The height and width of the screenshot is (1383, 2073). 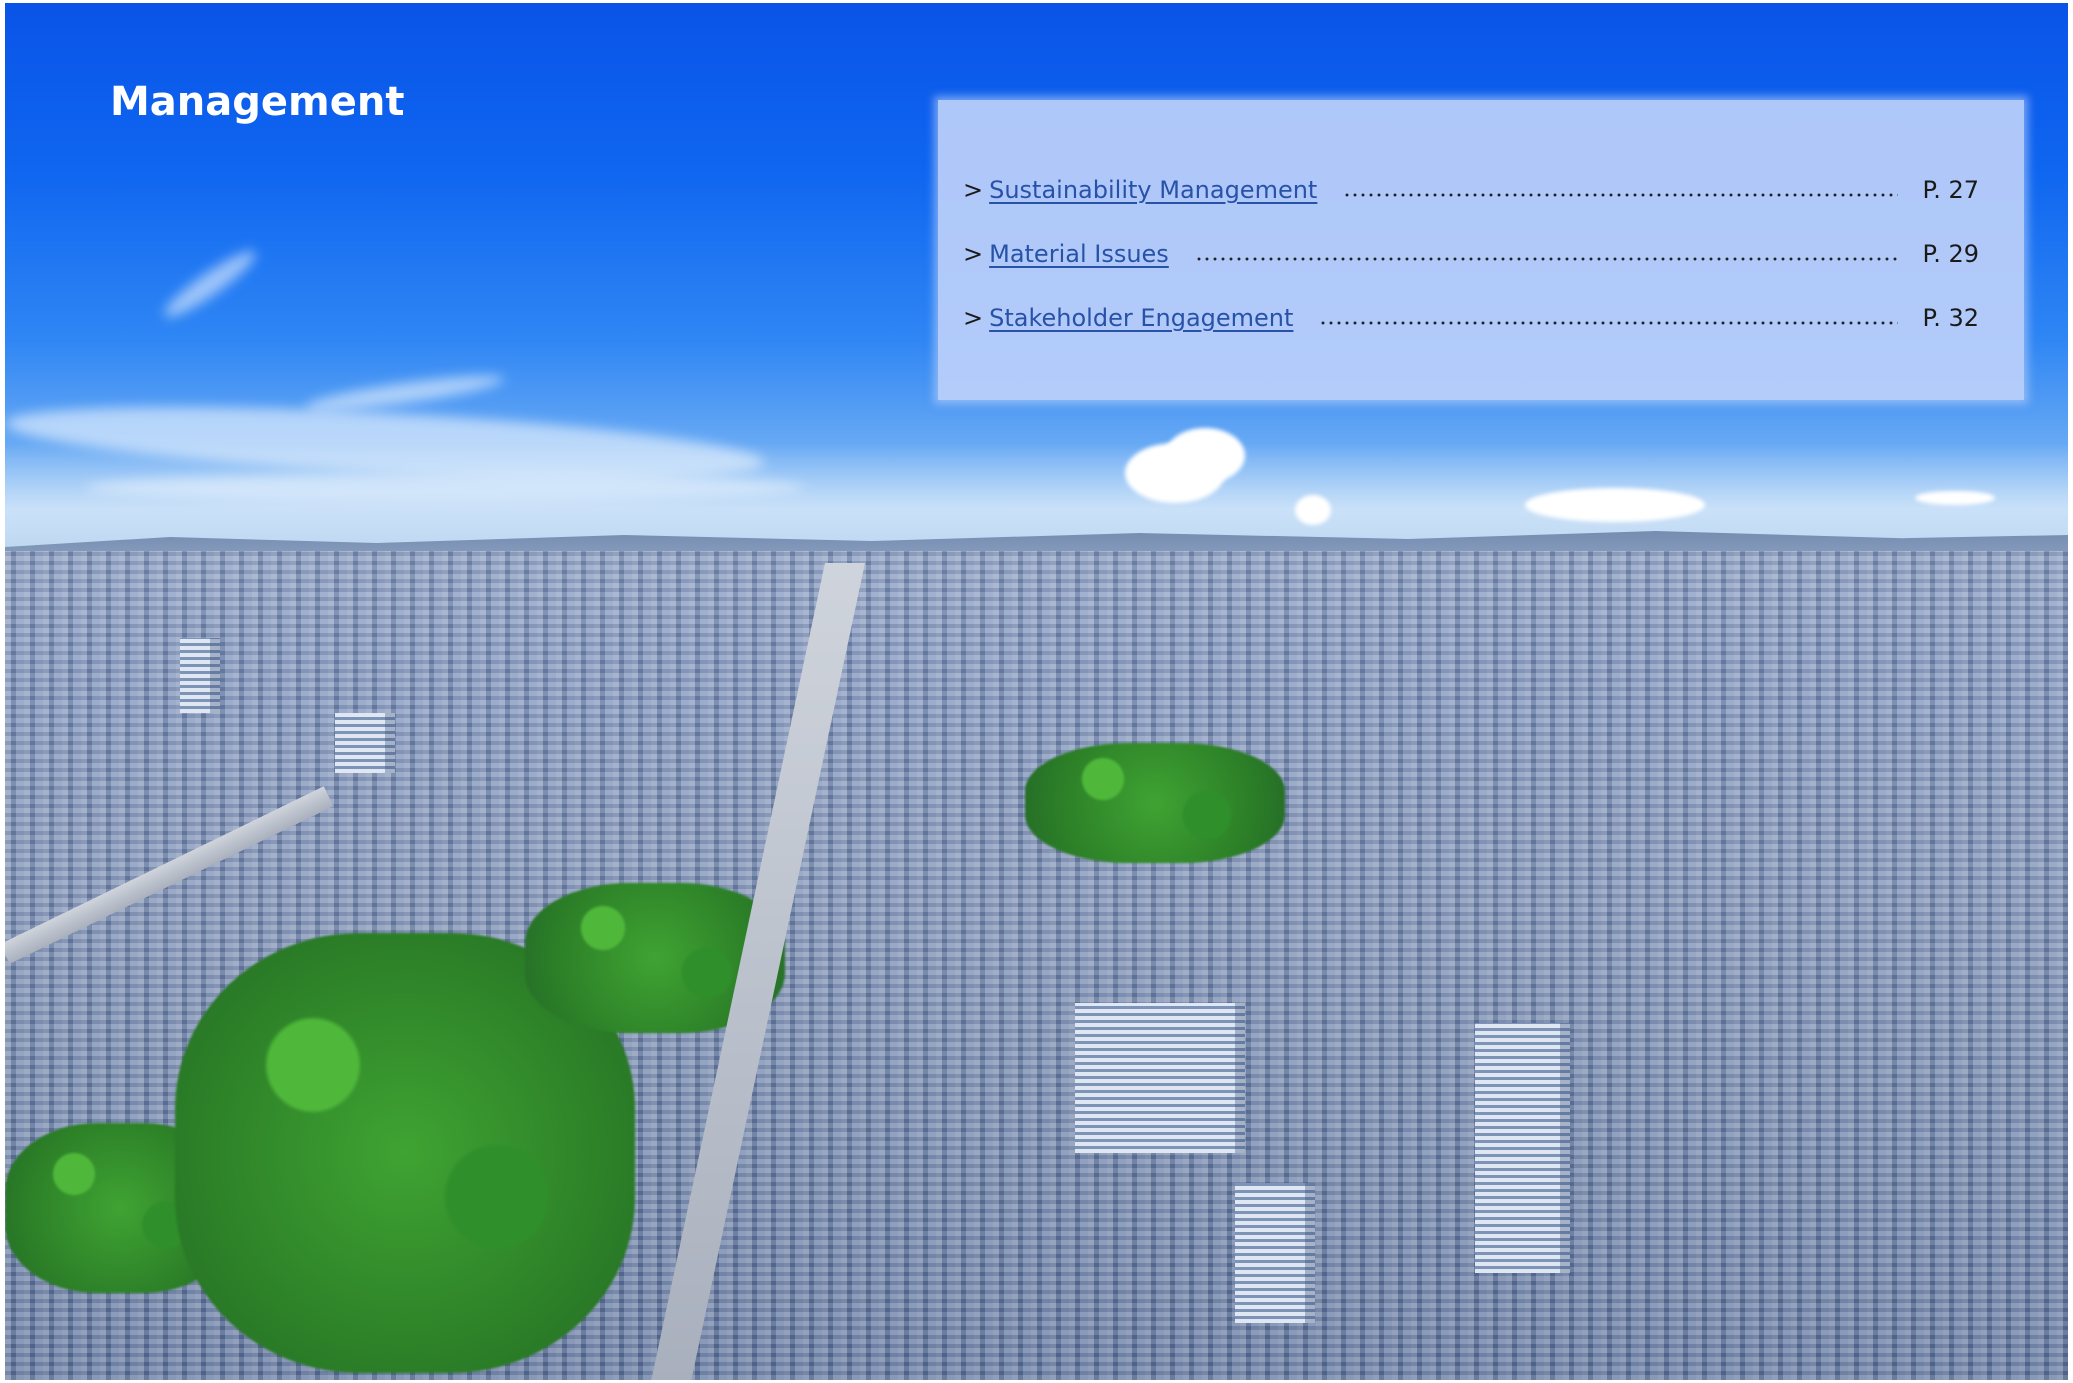 I want to click on toc-page-number: P. 27, so click(x=1950, y=190).